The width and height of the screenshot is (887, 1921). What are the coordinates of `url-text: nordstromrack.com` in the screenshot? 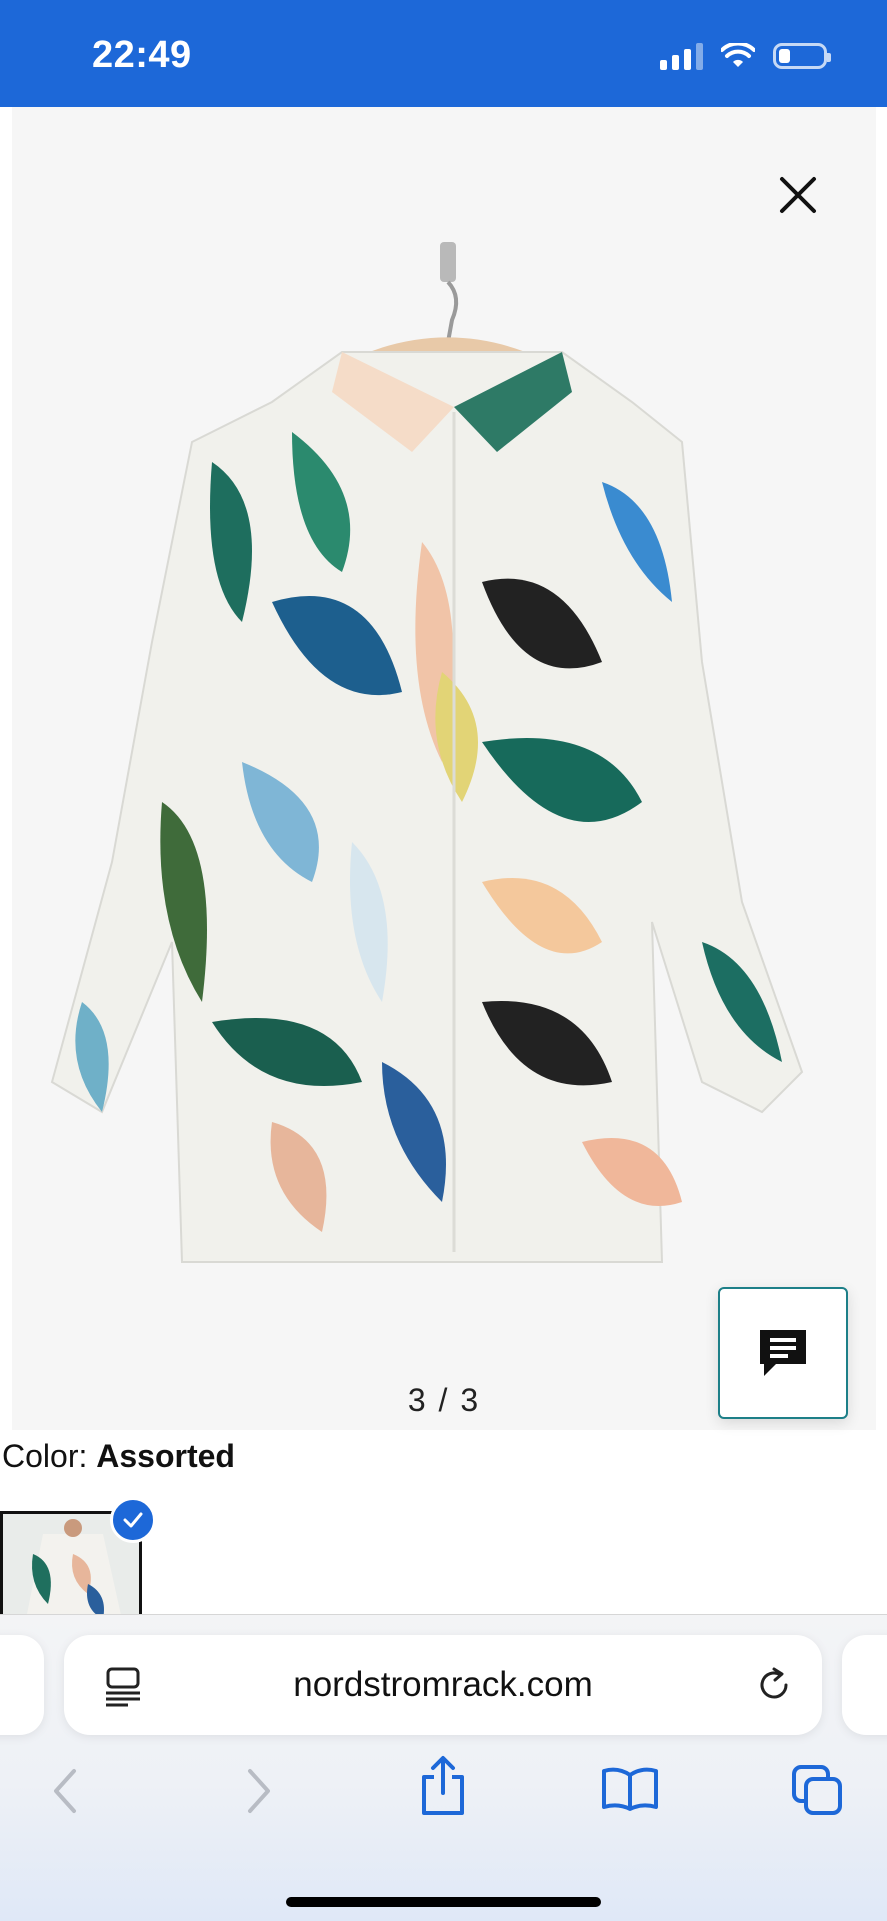 It's located at (443, 1685).